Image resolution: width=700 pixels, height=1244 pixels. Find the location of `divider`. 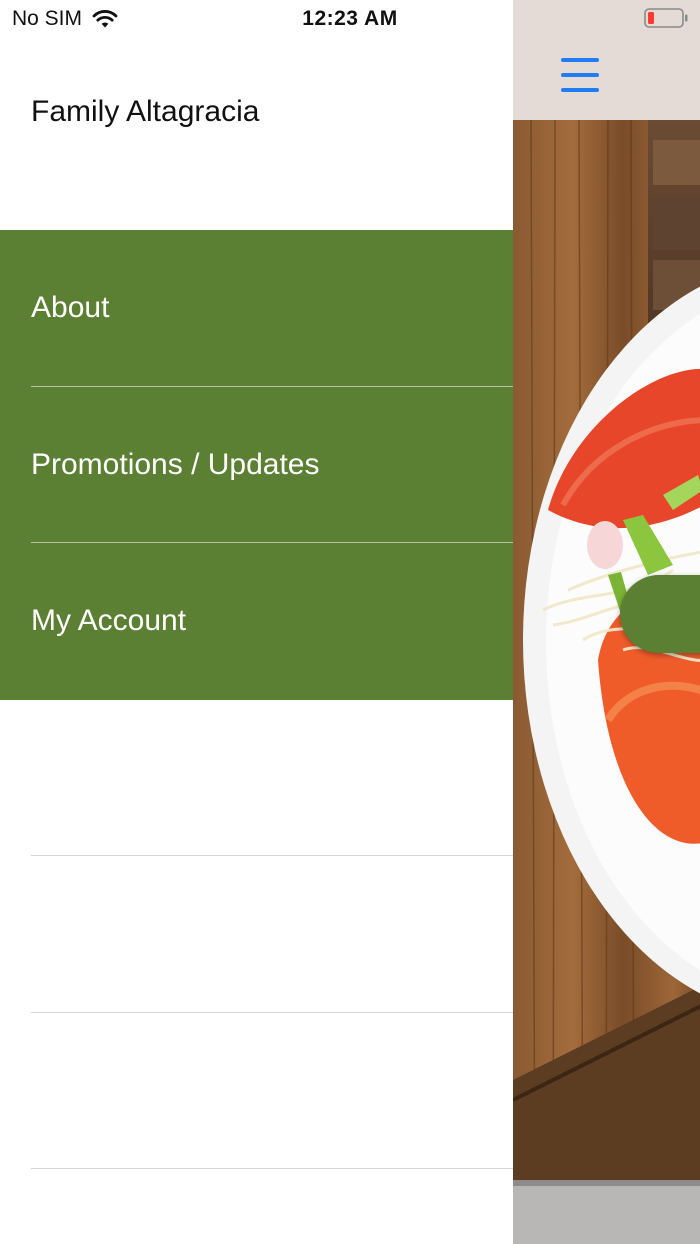

divider is located at coordinates (272, 1168).